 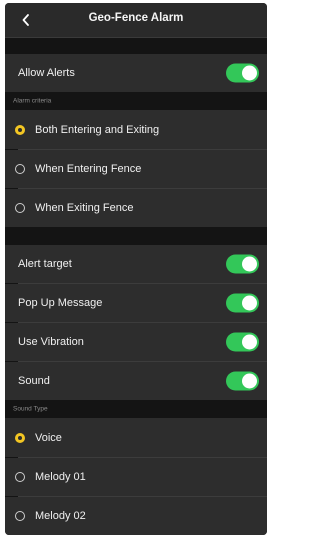 What do you see at coordinates (30, 409) in the screenshot?
I see `sound-type-header-text: Sound Type` at bounding box center [30, 409].